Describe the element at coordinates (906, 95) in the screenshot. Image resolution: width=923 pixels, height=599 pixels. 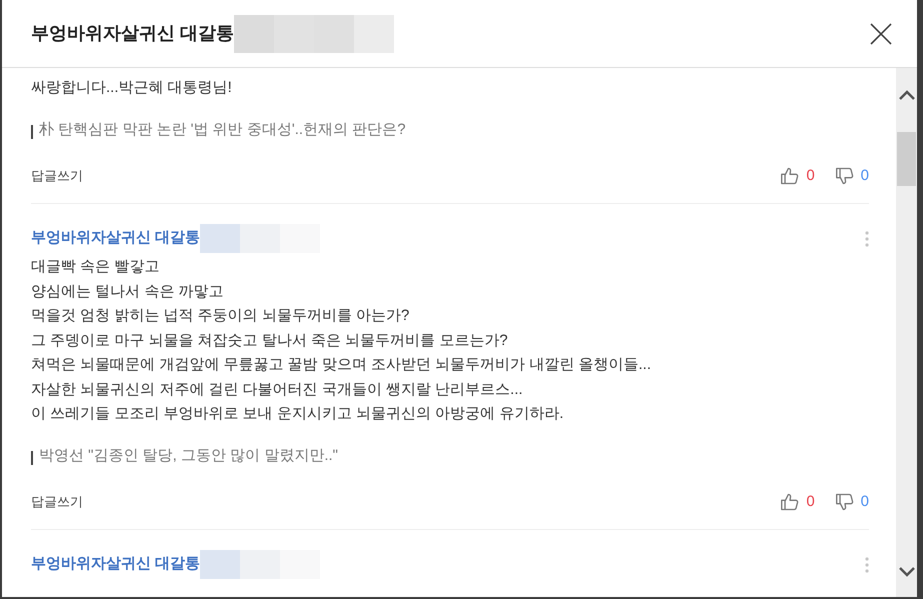
I see `scroll-up-icon` at that location.